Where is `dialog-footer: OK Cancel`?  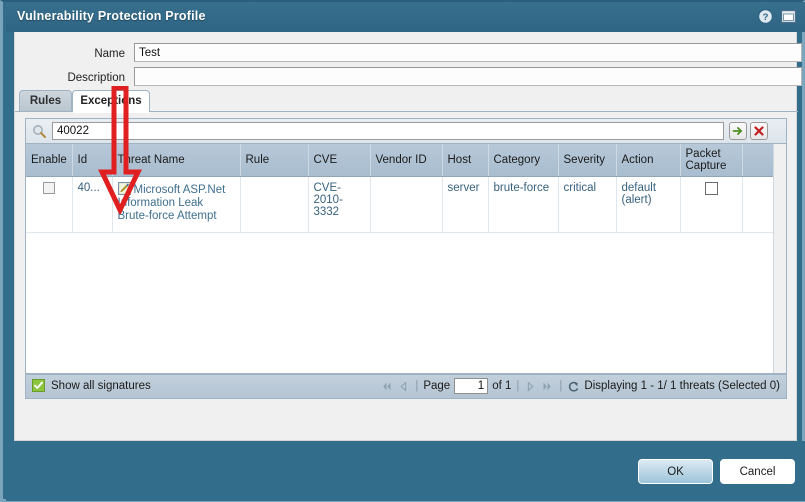 dialog-footer: OK Cancel is located at coordinates (405, 471).